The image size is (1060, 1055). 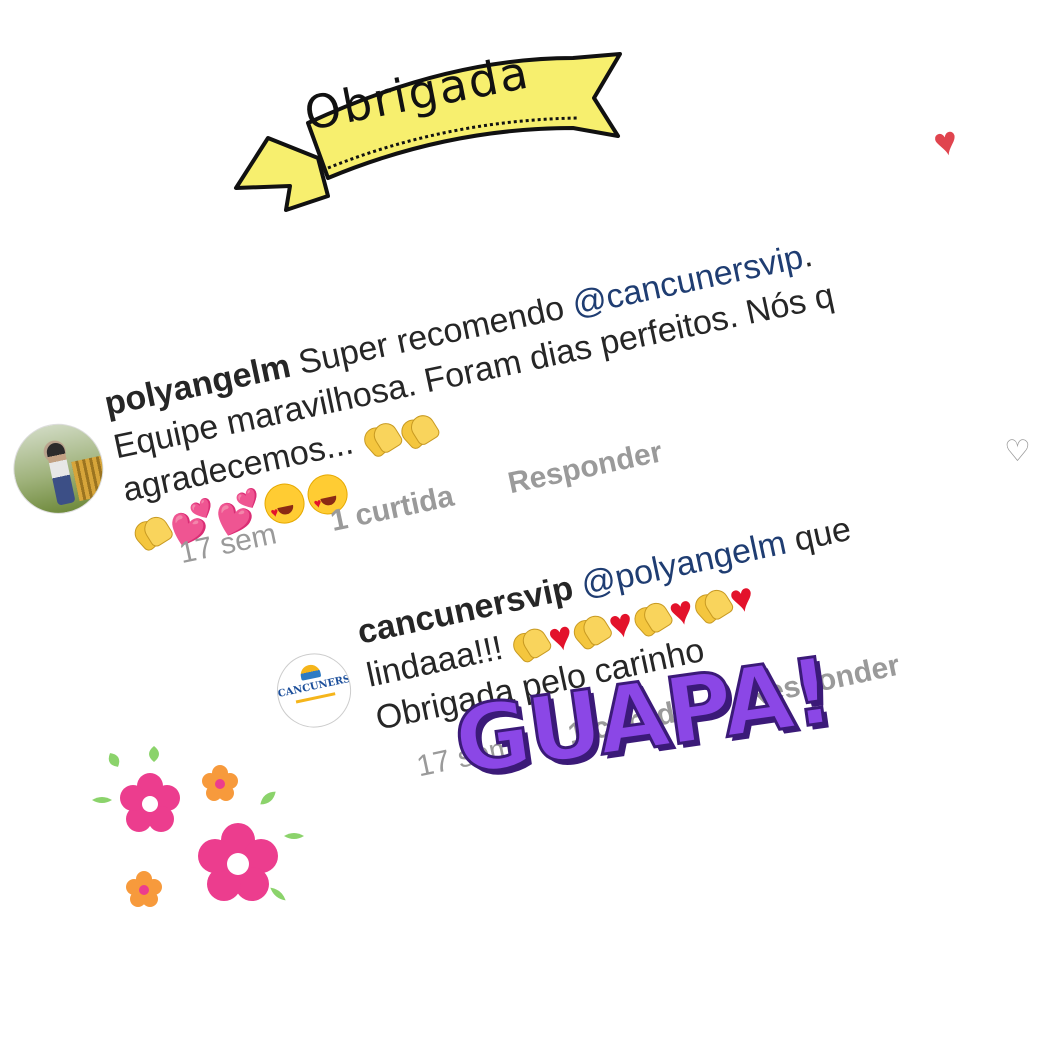 What do you see at coordinates (1017, 451) in the screenshot?
I see `heart-outline-icon: ♡` at bounding box center [1017, 451].